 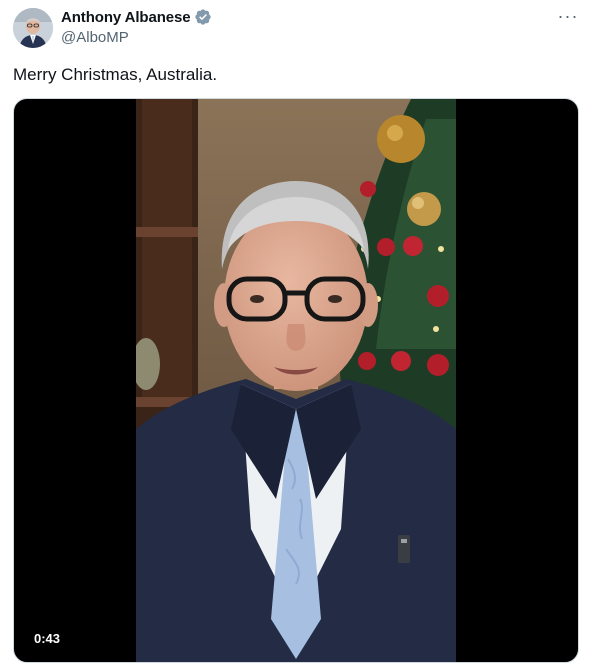 I want to click on author-avatar, so click(x=33, y=28).